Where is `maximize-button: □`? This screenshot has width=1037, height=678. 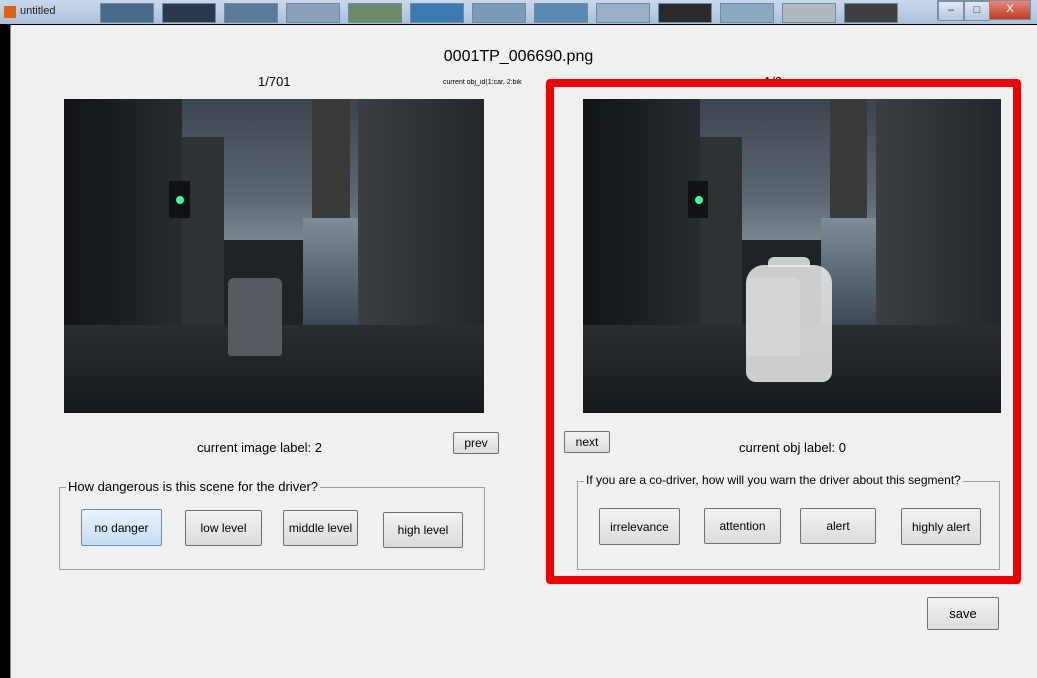 maximize-button: □ is located at coordinates (976, 10).